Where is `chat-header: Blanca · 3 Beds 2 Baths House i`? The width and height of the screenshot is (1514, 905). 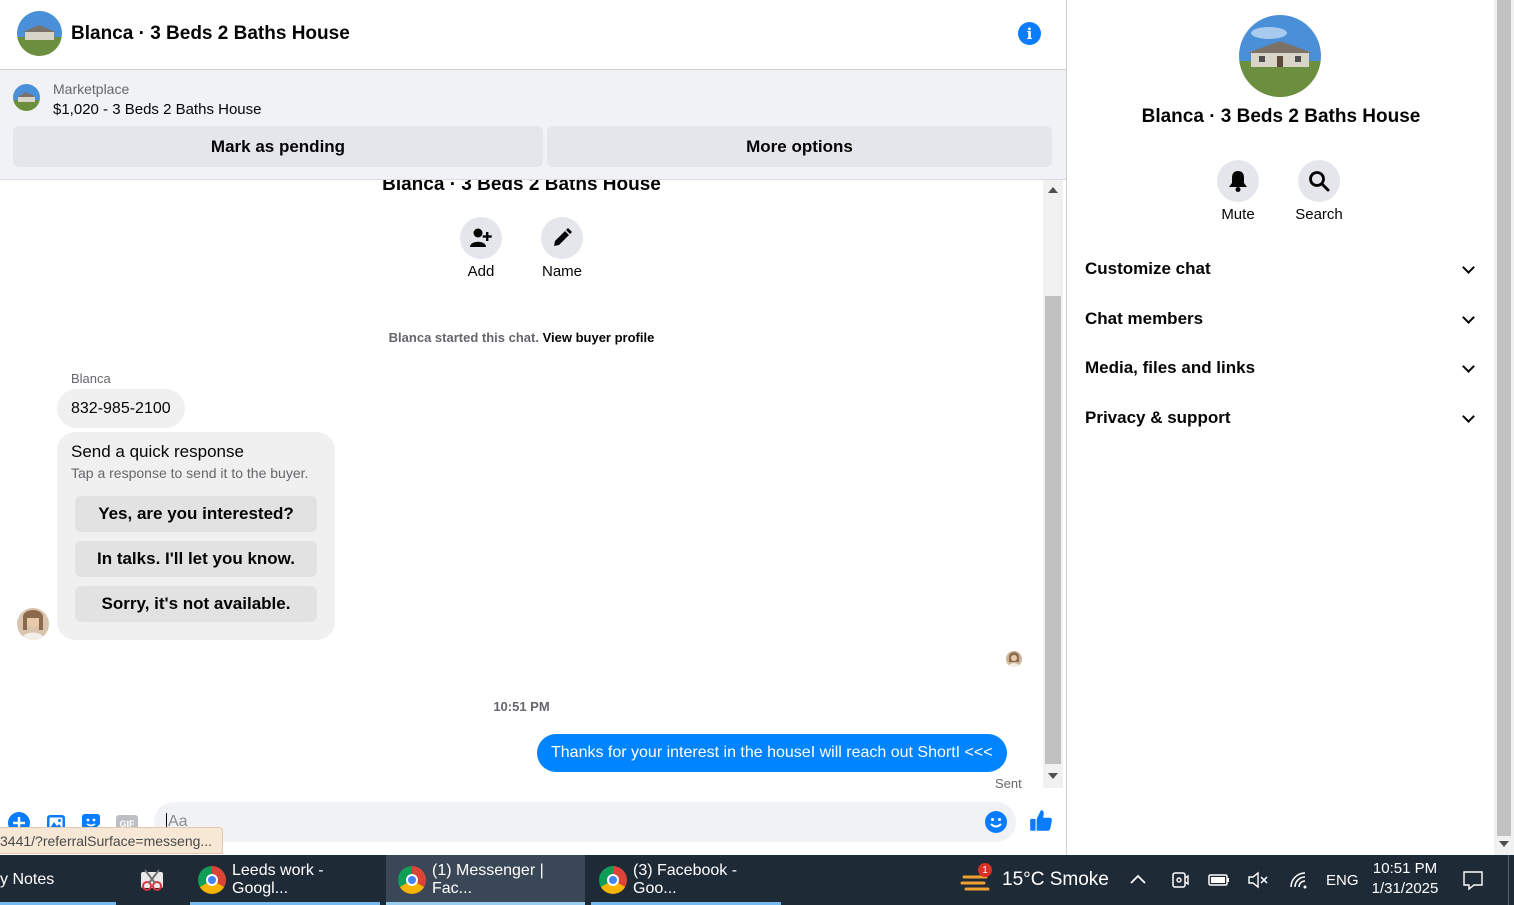 chat-header: Blanca · 3 Beds 2 Baths House i is located at coordinates (533, 35).